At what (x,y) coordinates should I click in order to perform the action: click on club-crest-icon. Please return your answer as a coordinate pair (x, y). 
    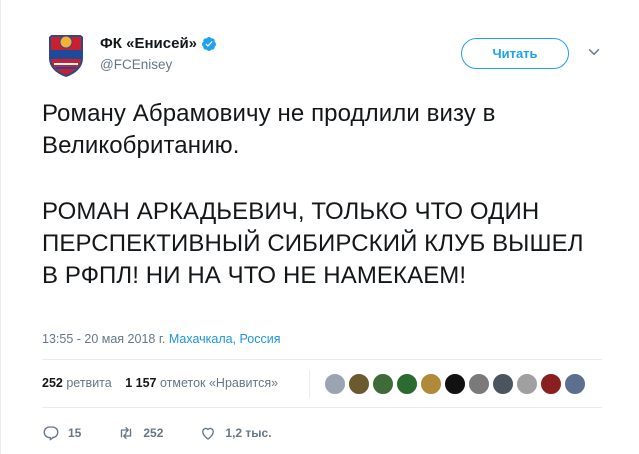
    Looking at the image, I should click on (66, 56).